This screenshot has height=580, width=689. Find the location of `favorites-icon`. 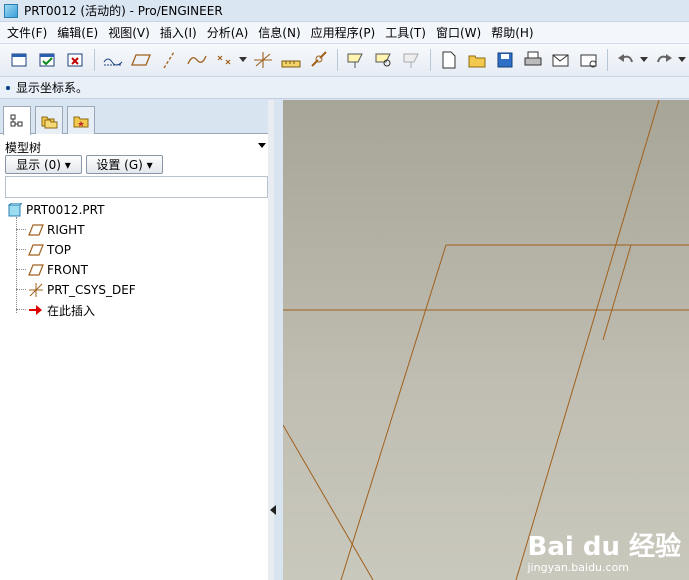

favorites-icon is located at coordinates (81, 121).